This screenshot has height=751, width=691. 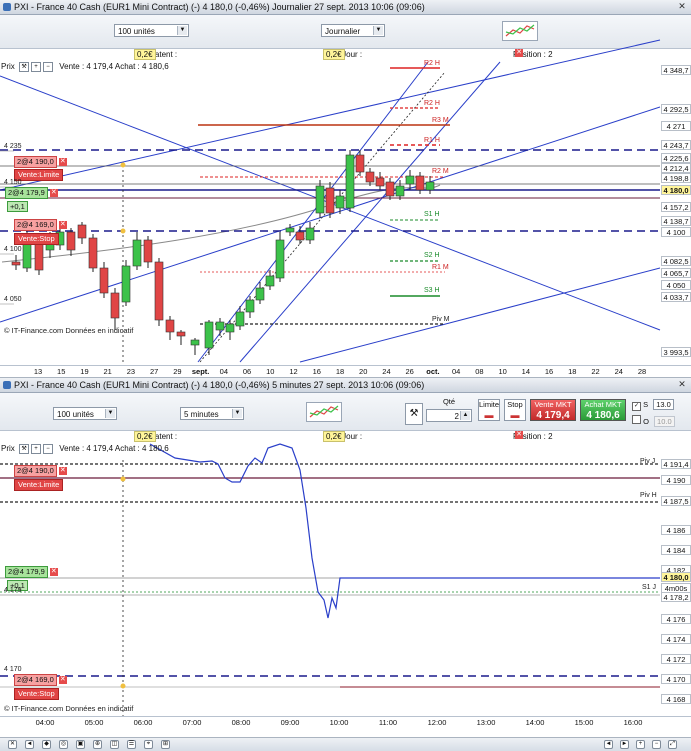 I want to click on zoom-control-icon: ◄, so click(x=608, y=744).